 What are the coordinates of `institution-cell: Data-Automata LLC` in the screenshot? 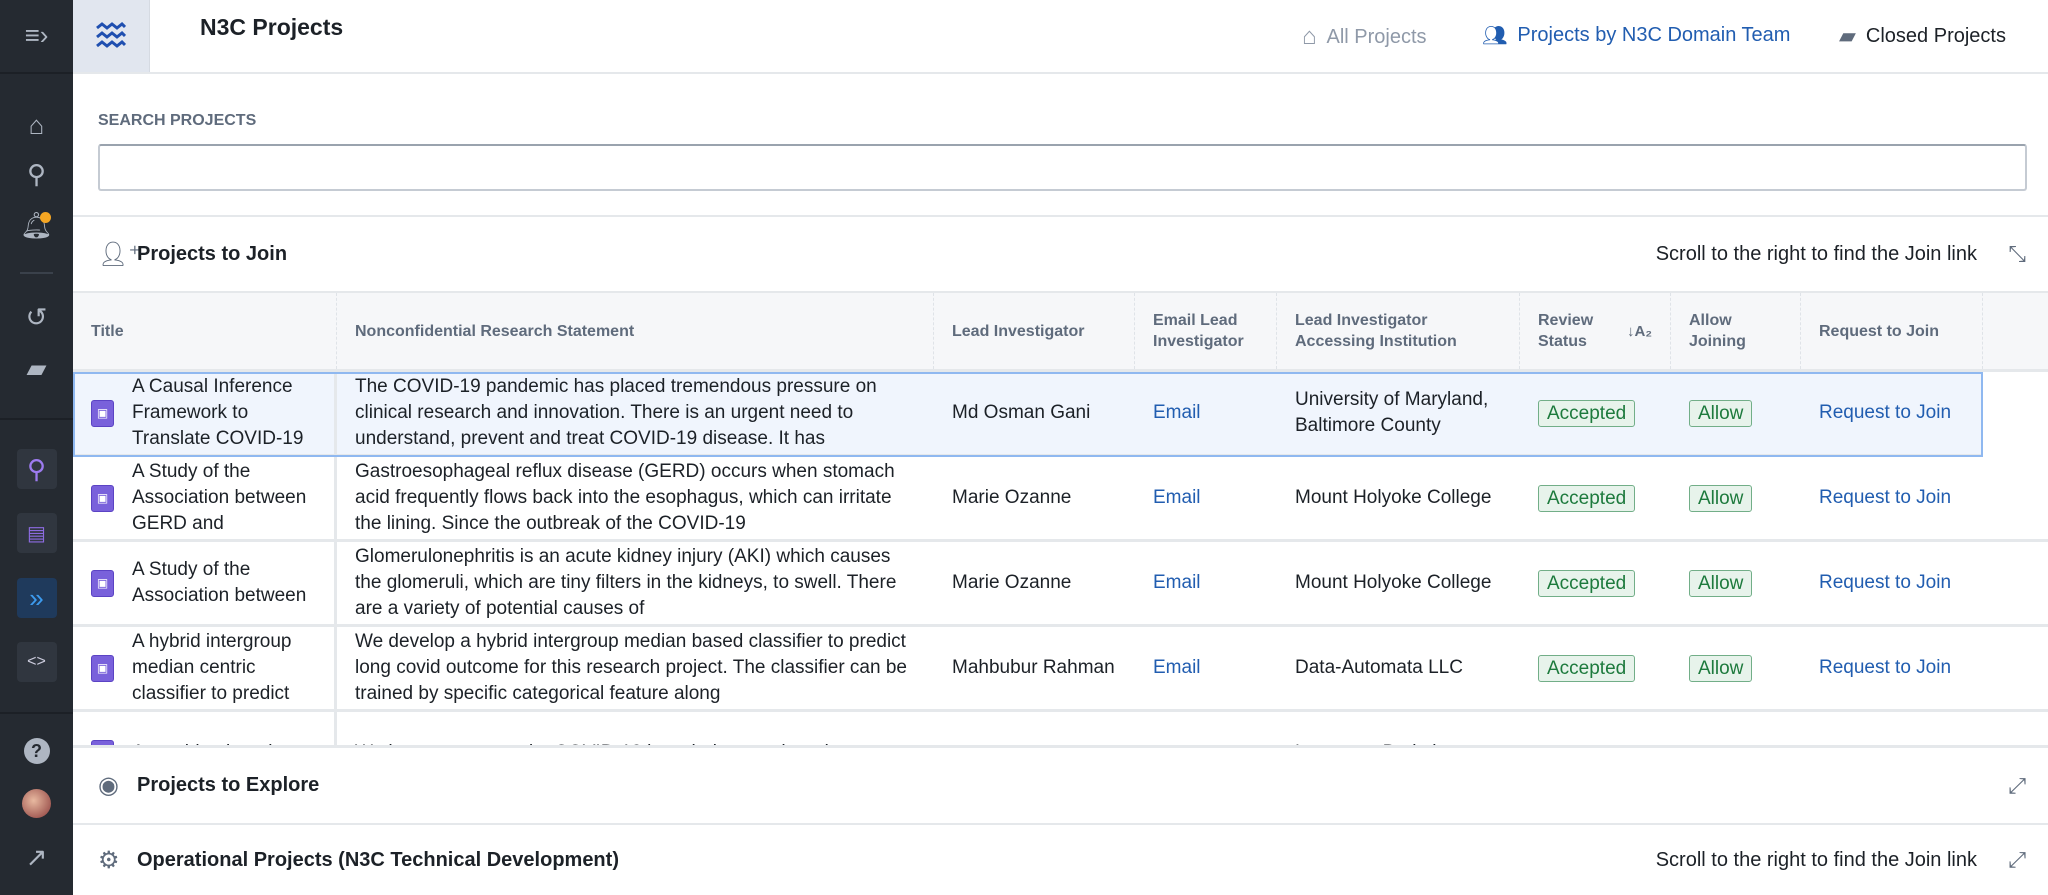 It's located at (1379, 667).